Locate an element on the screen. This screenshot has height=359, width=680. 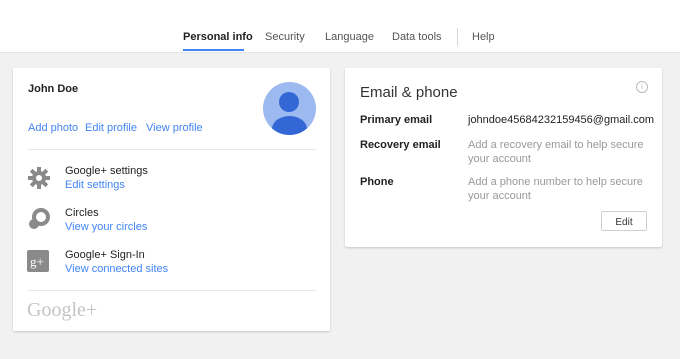
profile-divider is located at coordinates (172, 149).